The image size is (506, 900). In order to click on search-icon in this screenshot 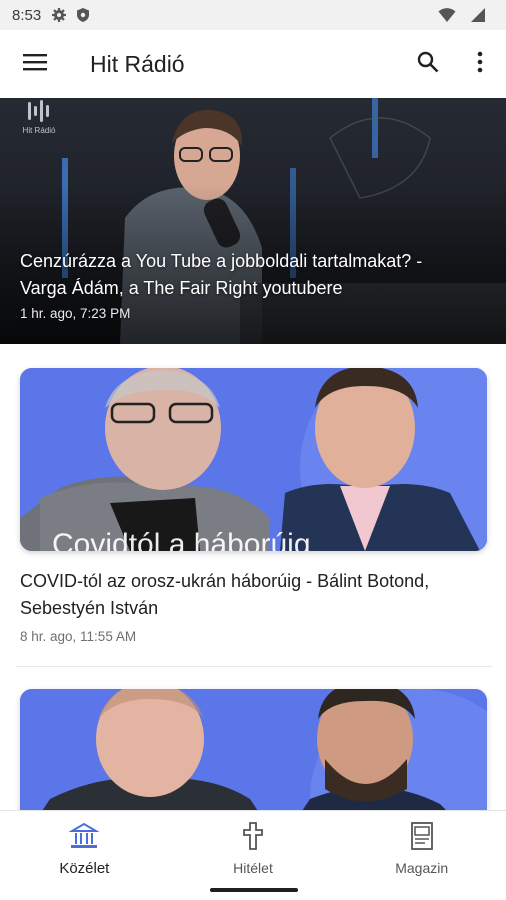, I will do `click(428, 64)`.